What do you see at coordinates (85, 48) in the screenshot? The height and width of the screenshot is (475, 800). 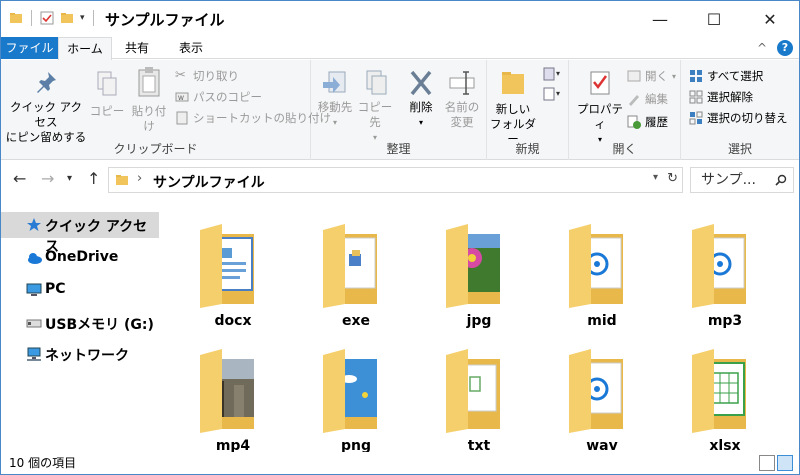 I see `tab-home: ホーム` at bounding box center [85, 48].